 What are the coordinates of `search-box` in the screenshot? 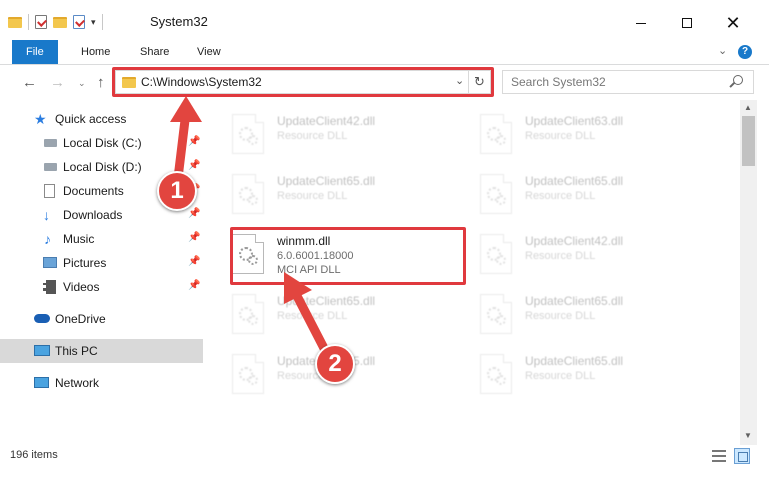 It's located at (628, 82).